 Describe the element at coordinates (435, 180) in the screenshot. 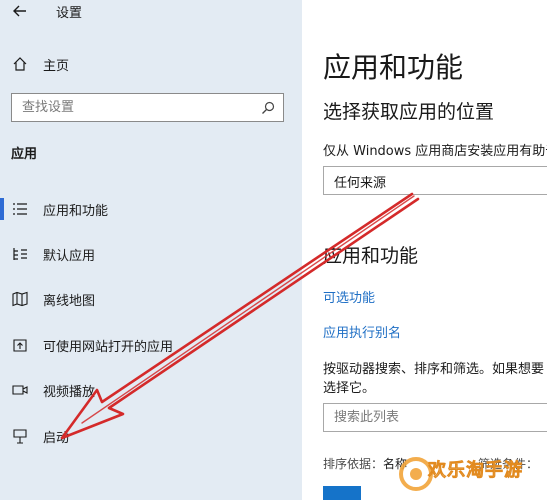

I see `app-source-dropdown: 任何来源` at that location.